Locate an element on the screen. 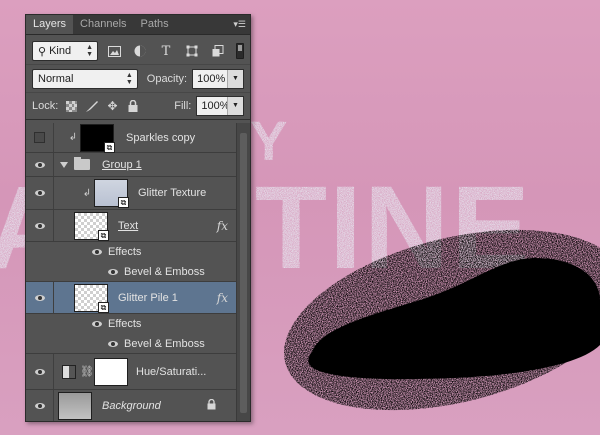 This screenshot has height=435, width=600. fill-value: 100% is located at coordinates (215, 106).